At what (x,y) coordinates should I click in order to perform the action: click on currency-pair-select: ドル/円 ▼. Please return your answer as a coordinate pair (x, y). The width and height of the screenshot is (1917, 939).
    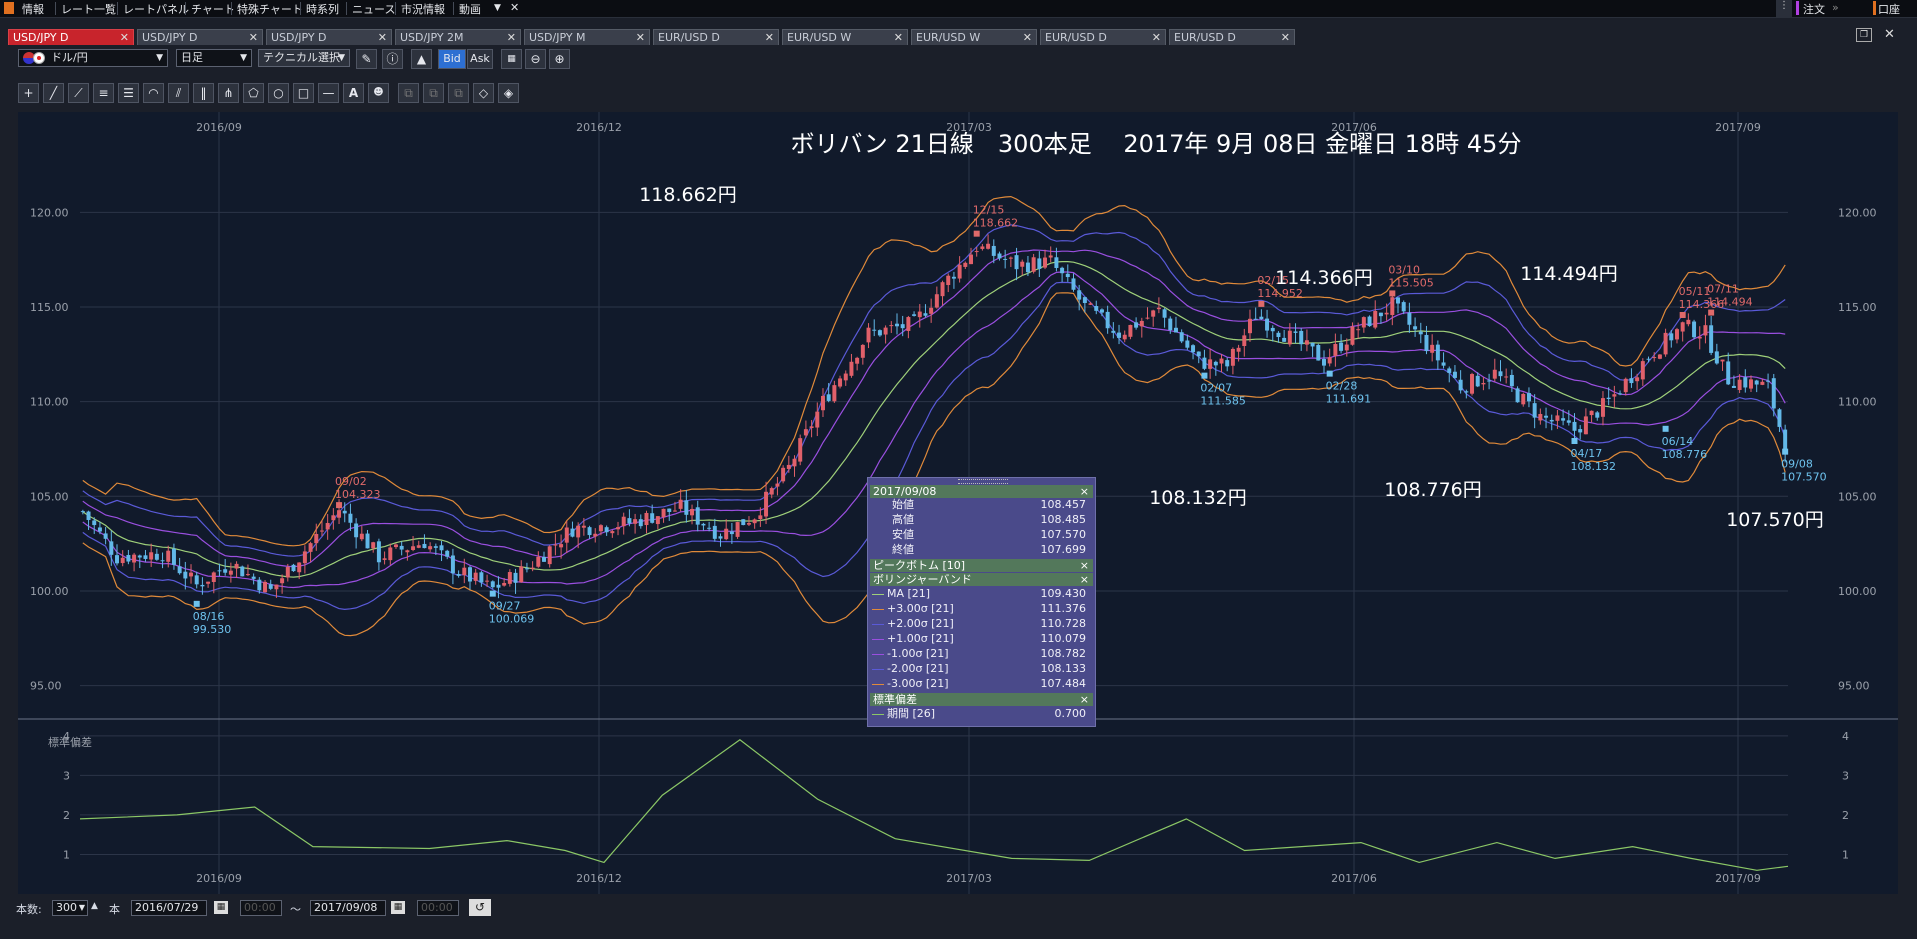
    Looking at the image, I should click on (93, 58).